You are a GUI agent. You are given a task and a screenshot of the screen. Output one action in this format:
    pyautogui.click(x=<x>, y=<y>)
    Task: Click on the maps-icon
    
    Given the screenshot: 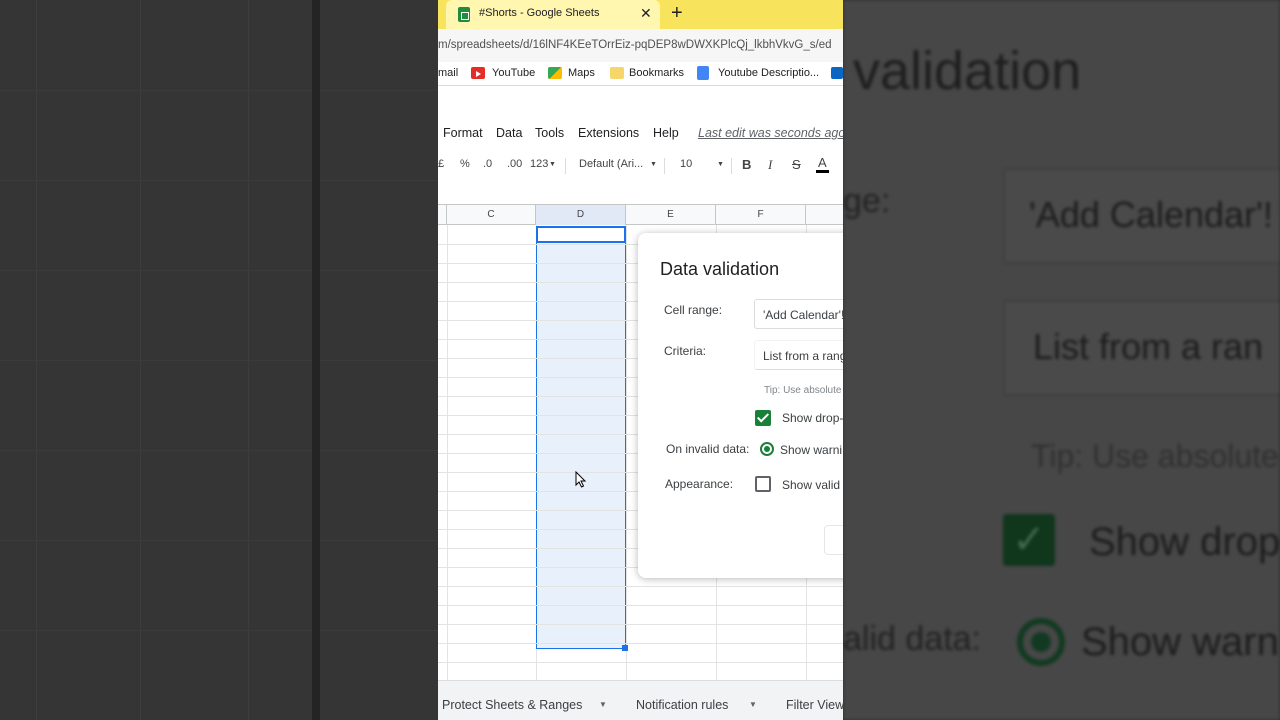 What is the action you would take?
    pyautogui.click(x=555, y=73)
    